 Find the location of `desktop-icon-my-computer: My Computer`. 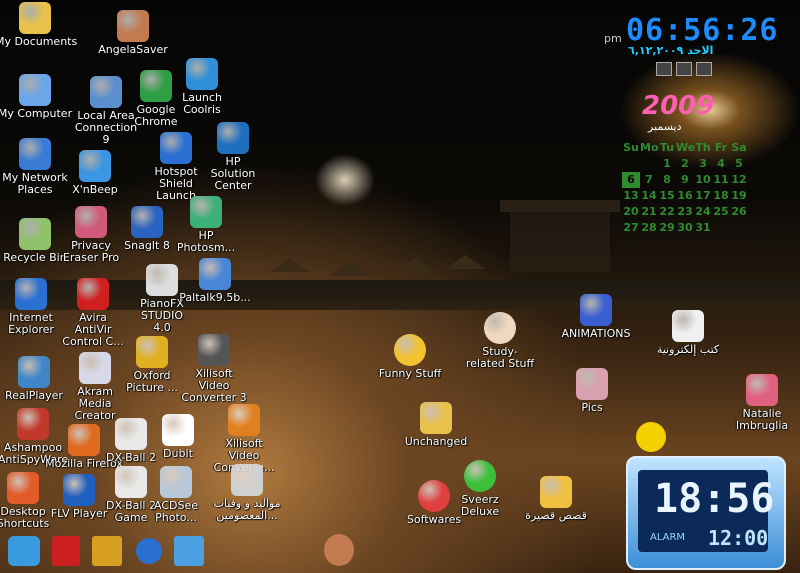

desktop-icon-my-computer: My Computer is located at coordinates (37, 97).